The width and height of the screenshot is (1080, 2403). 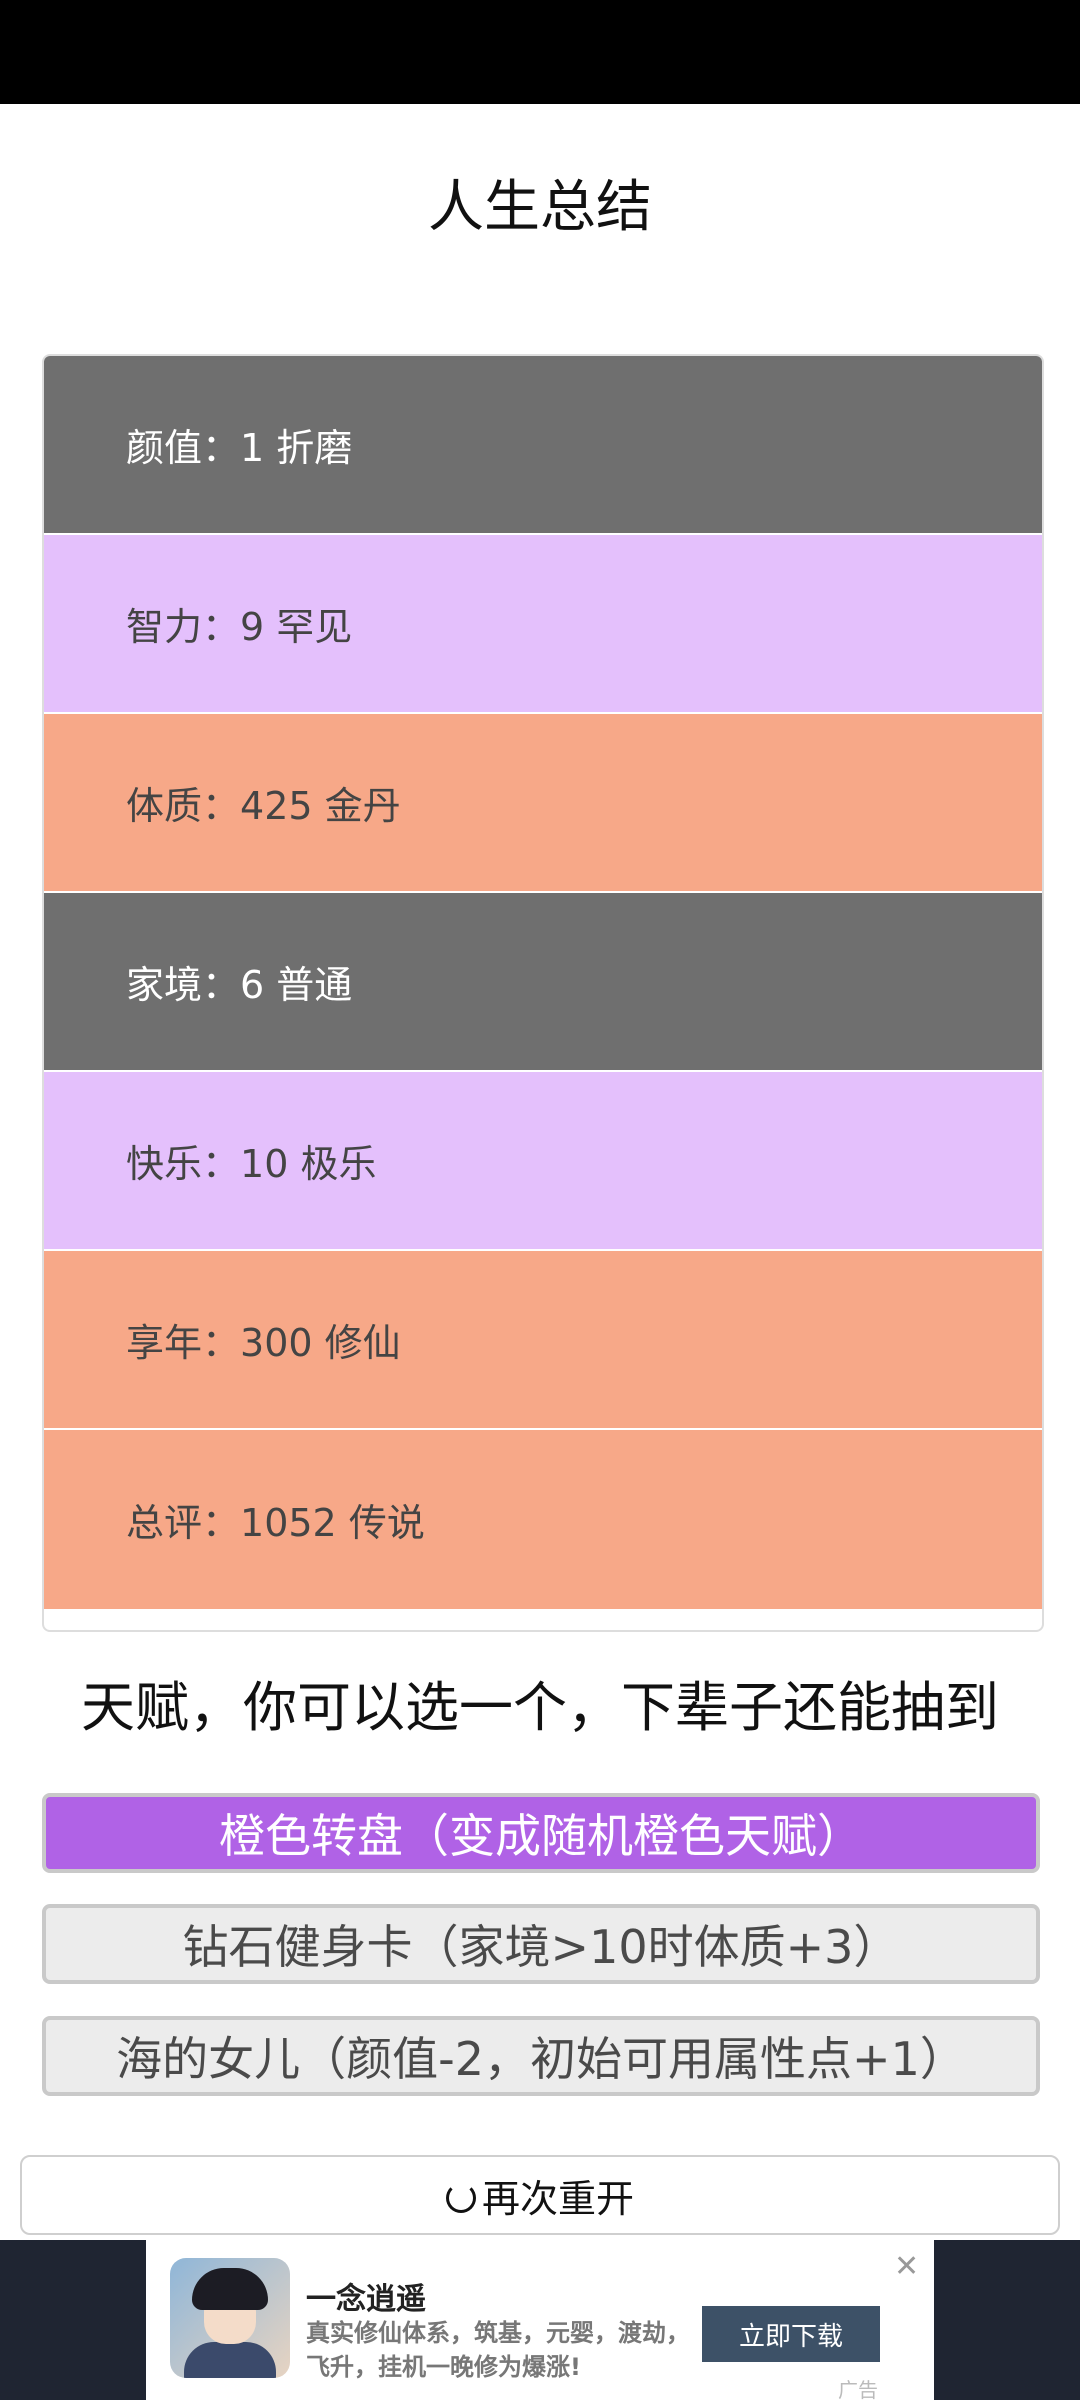 What do you see at coordinates (543, 1161) in the screenshot?
I see `stat-row-happiness: 快乐： 10 极乐` at bounding box center [543, 1161].